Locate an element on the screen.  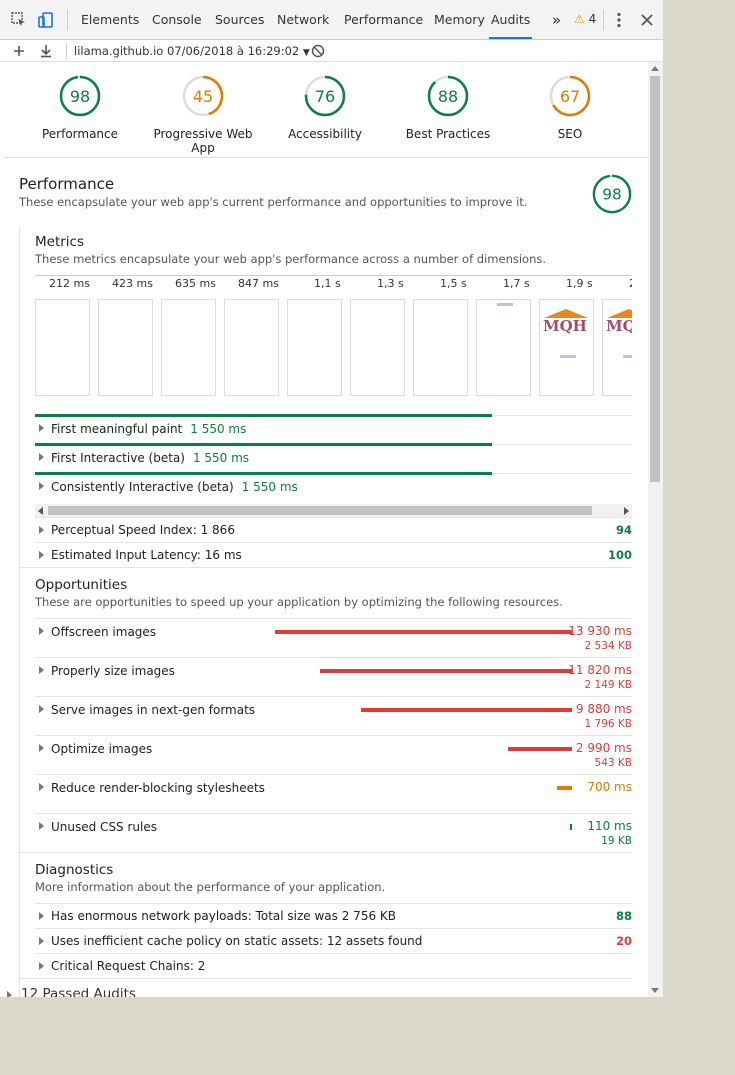
gauge-score: 67 is located at coordinates (570, 96).